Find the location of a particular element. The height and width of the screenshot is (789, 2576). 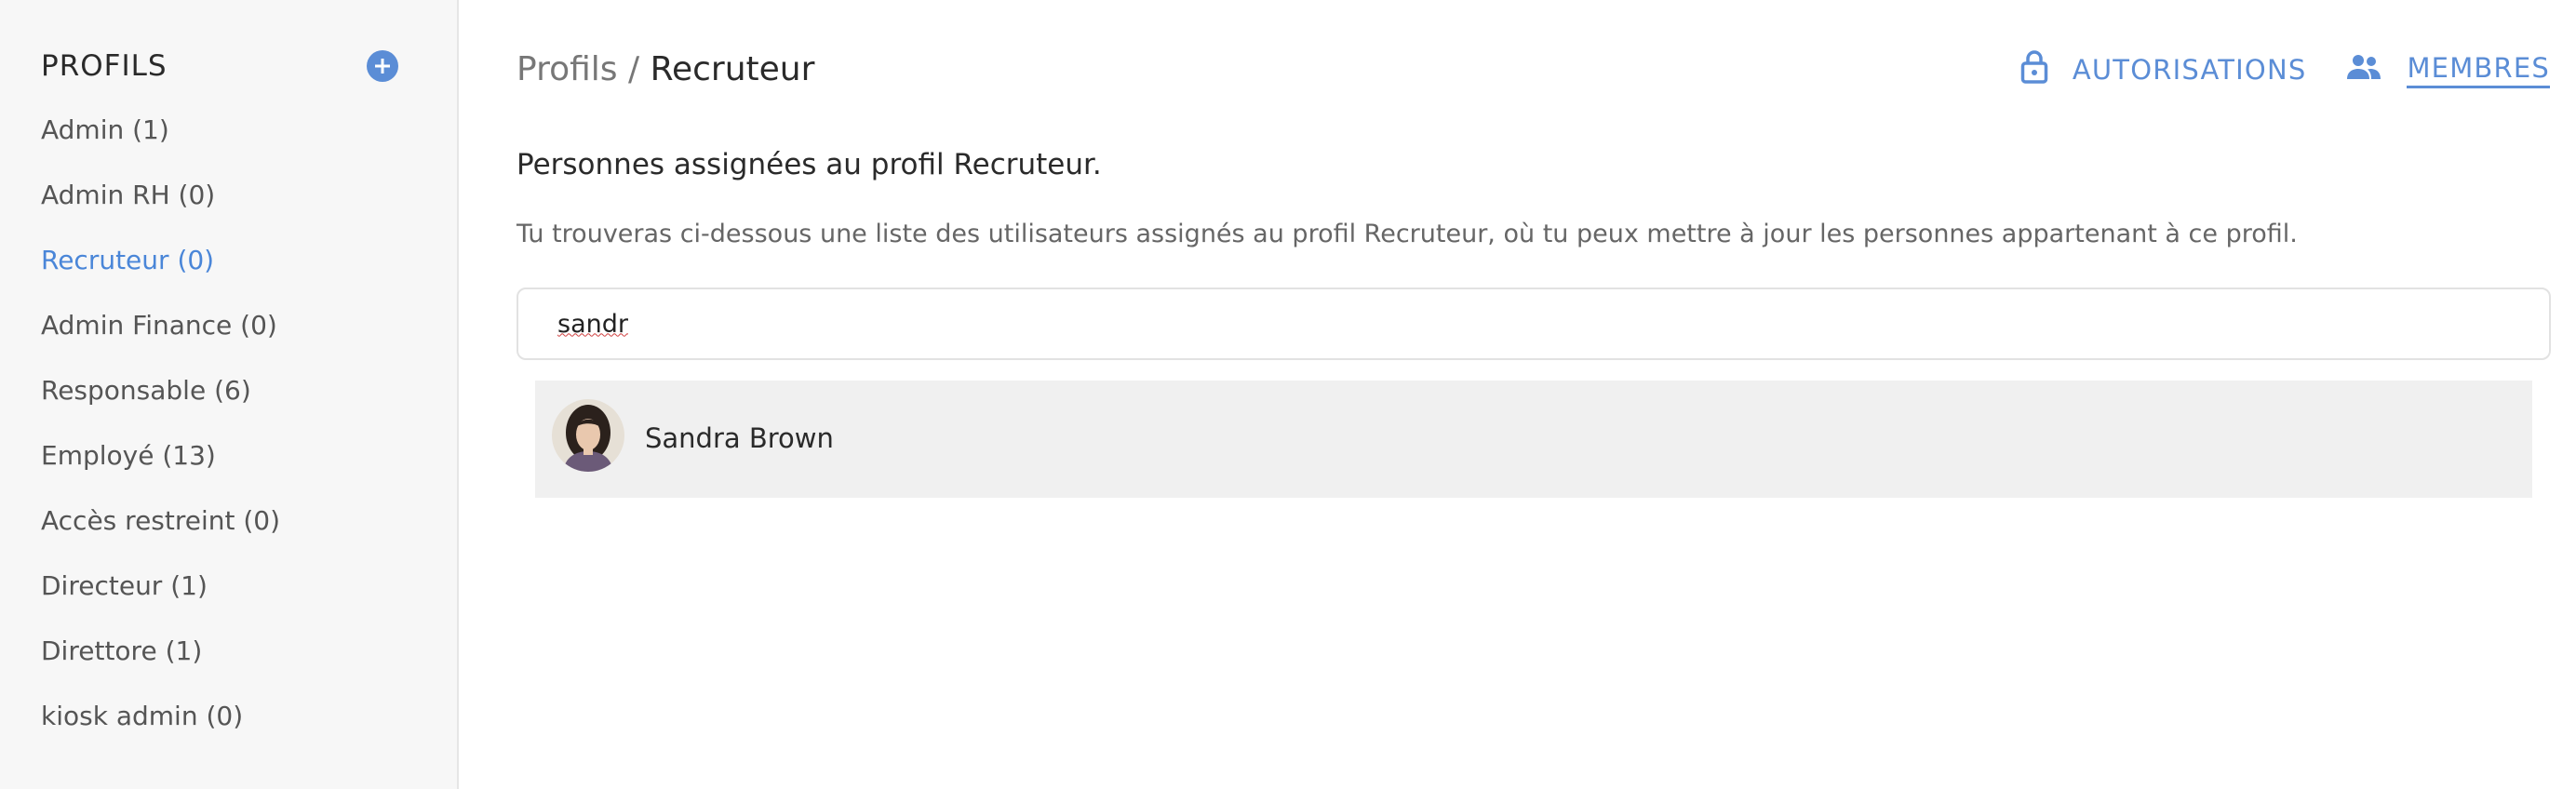

breadcrumb-current: Recruteur is located at coordinates (732, 69).